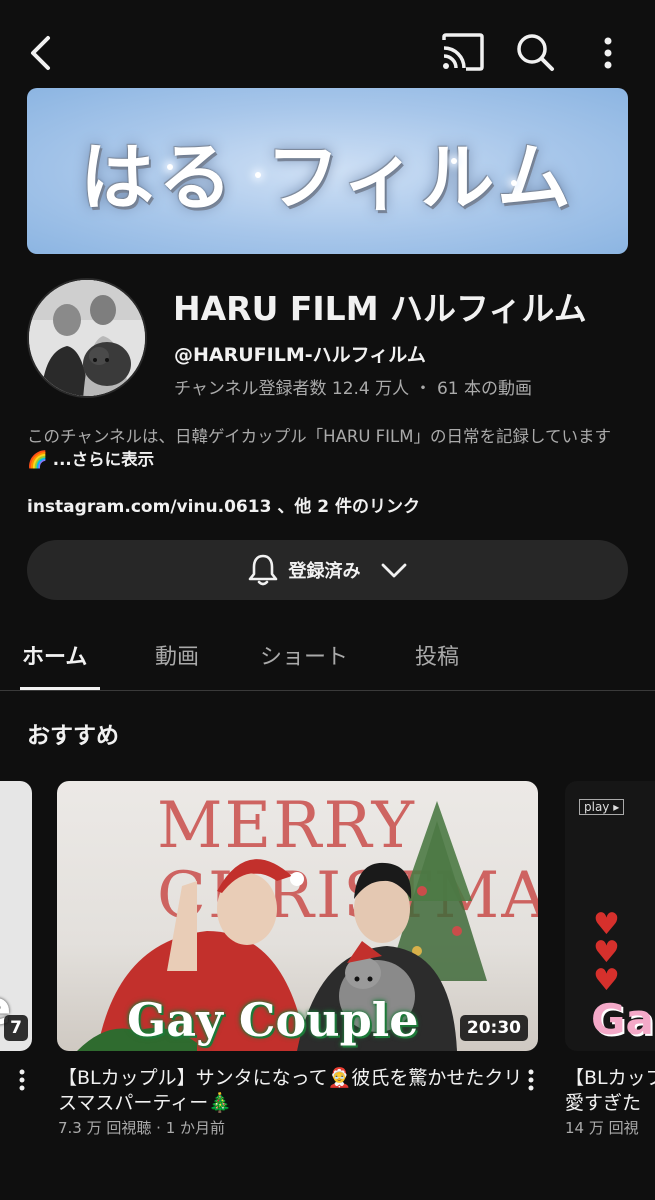  What do you see at coordinates (603, 1103) in the screenshot?
I see `video-title-line: 愛すぎた` at bounding box center [603, 1103].